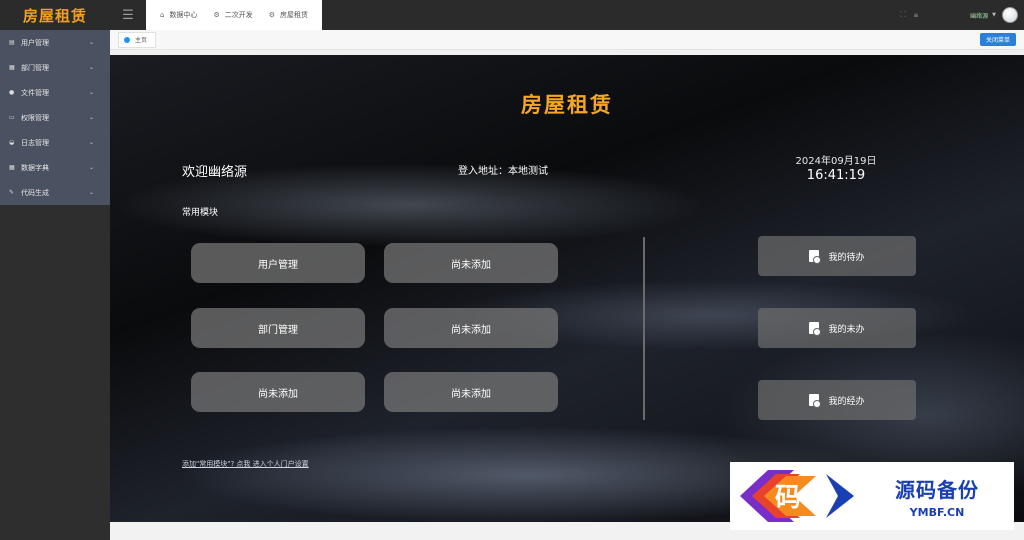 Image resolution: width=1024 pixels, height=540 pixels. I want to click on sidebar-item-label: 文件管理, so click(35, 92).